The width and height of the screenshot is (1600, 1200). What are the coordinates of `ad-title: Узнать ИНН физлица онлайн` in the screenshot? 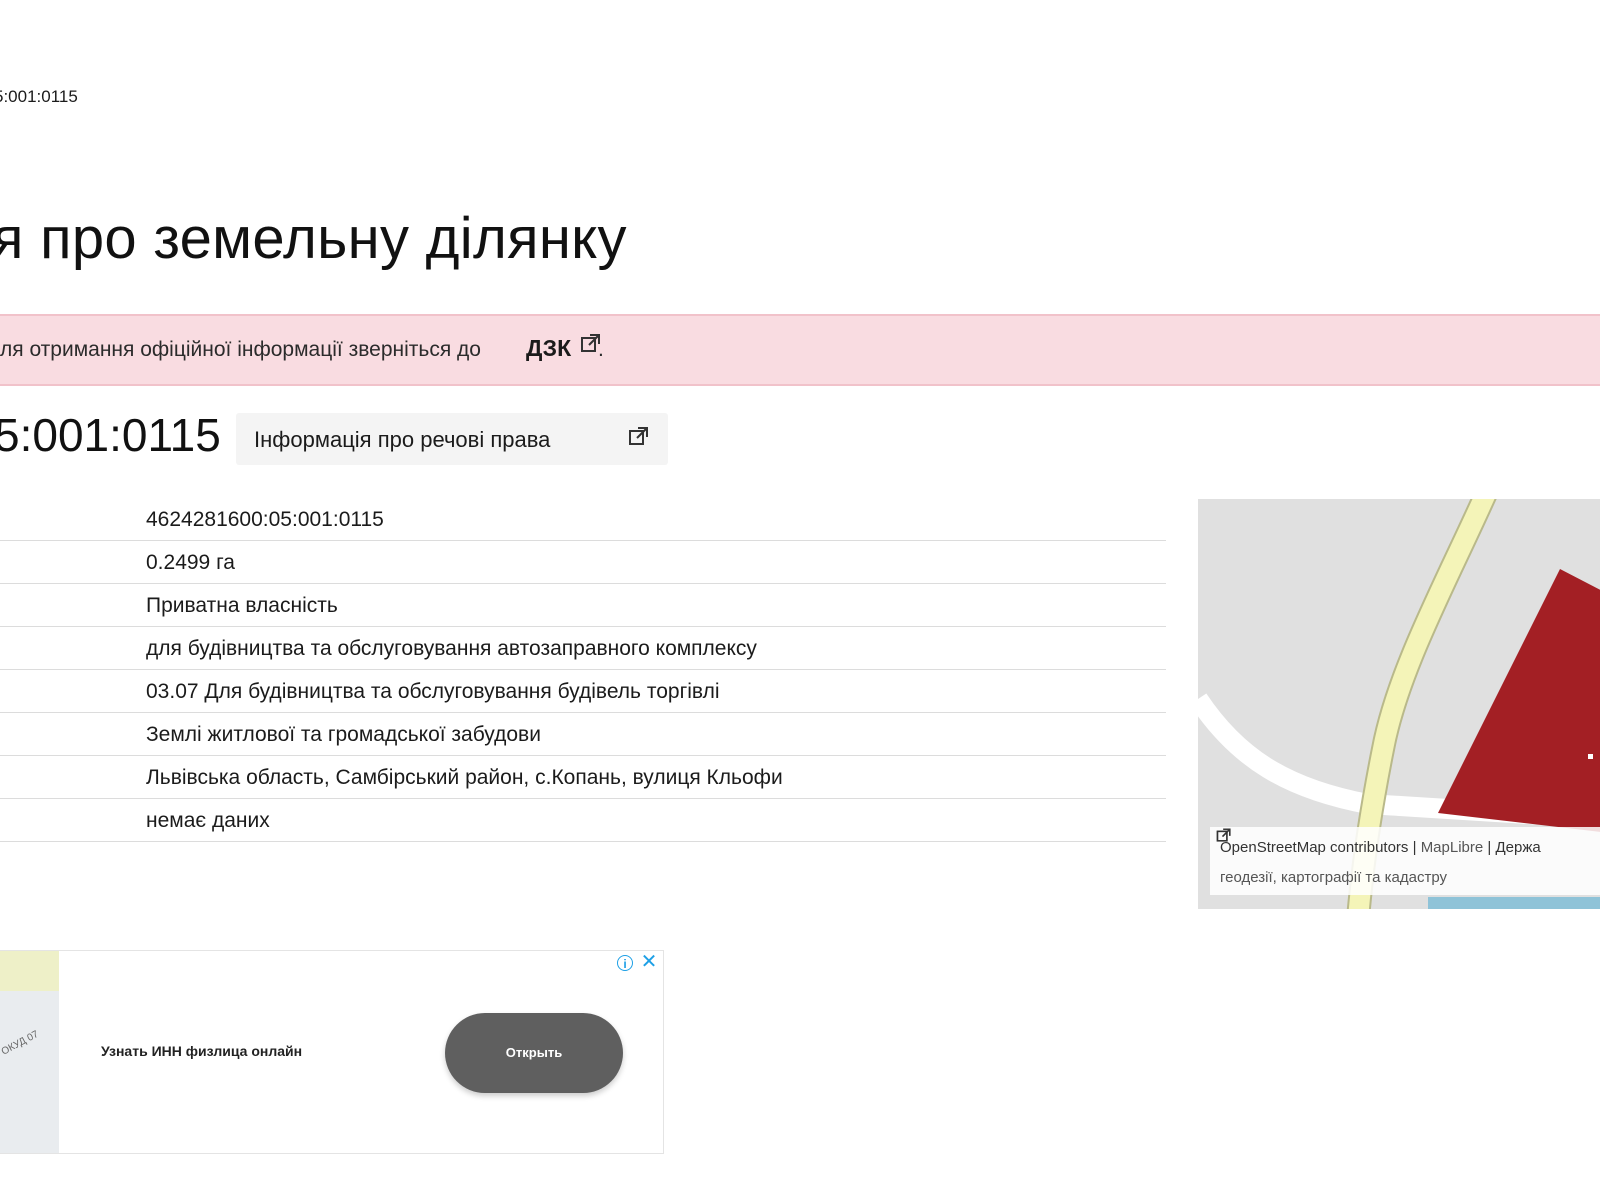 It's located at (201, 1051).